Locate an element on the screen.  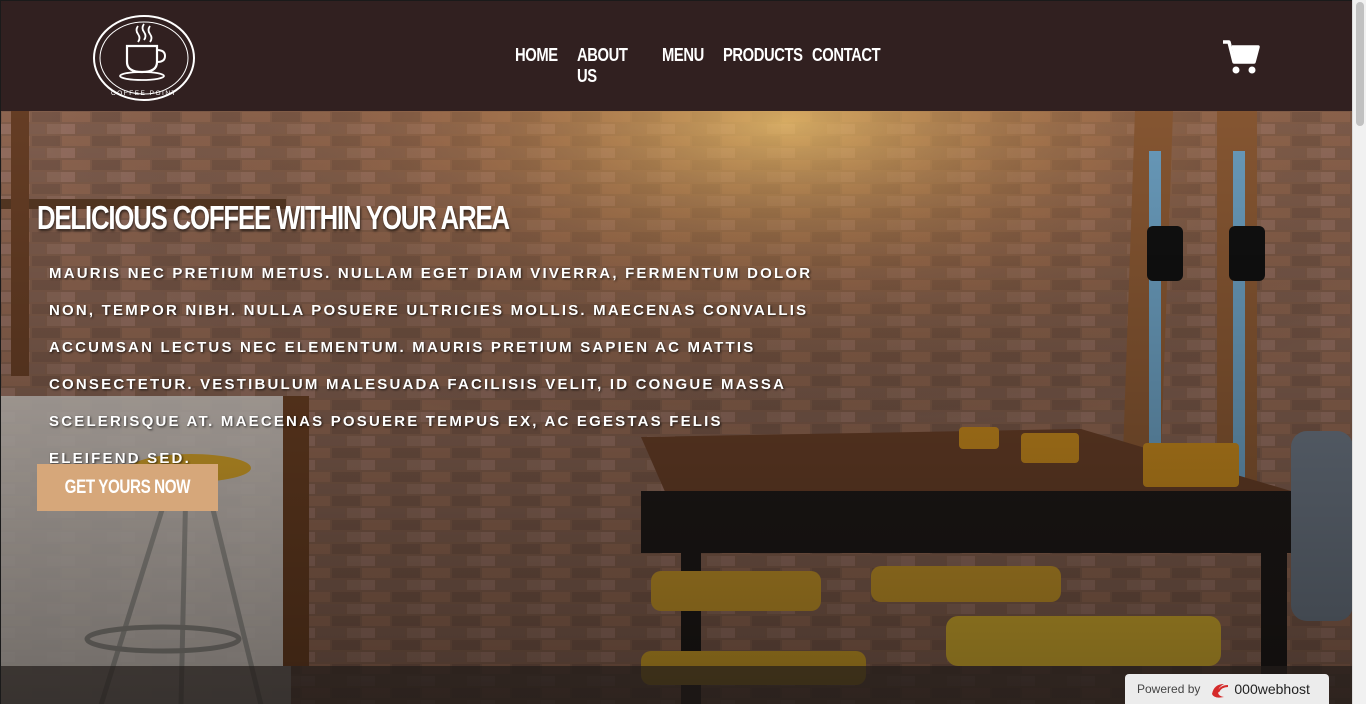
nav-menu: MENU is located at coordinates (688, 66).